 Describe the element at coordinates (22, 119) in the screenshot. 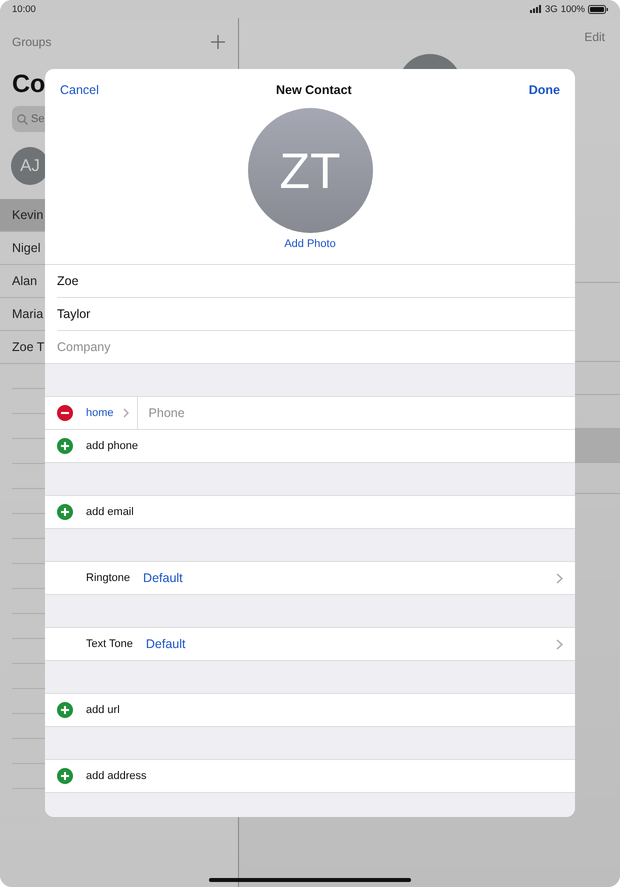

I see `search-icon` at that location.